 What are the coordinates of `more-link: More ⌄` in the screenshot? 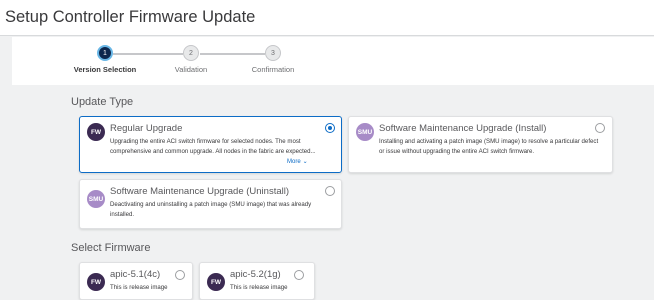 It's located at (297, 161).